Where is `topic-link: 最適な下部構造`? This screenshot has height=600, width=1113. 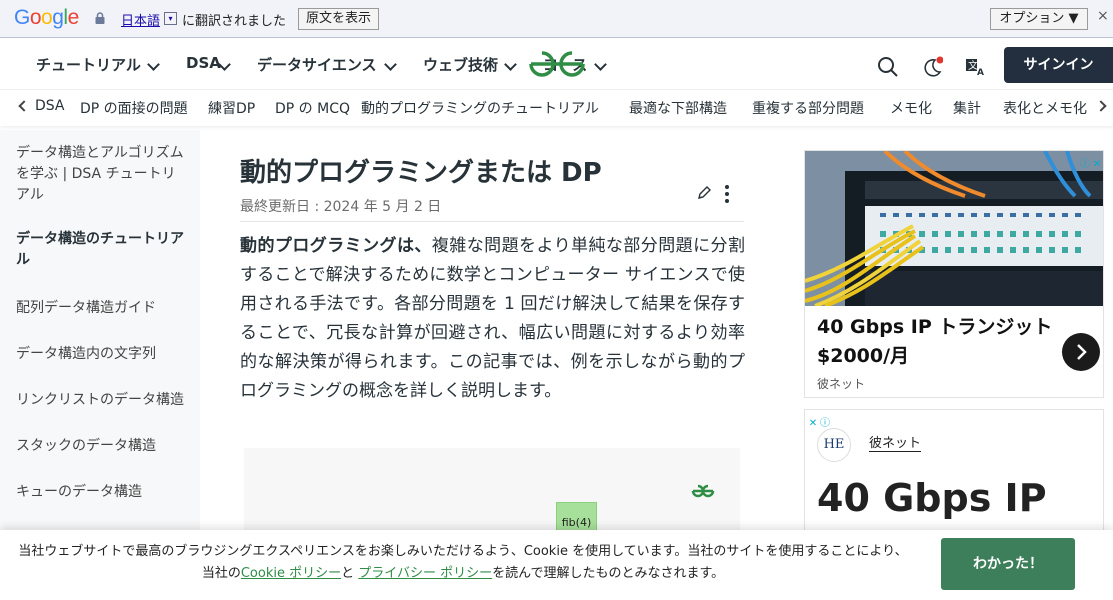 topic-link: 最適な下部構造 is located at coordinates (678, 108).